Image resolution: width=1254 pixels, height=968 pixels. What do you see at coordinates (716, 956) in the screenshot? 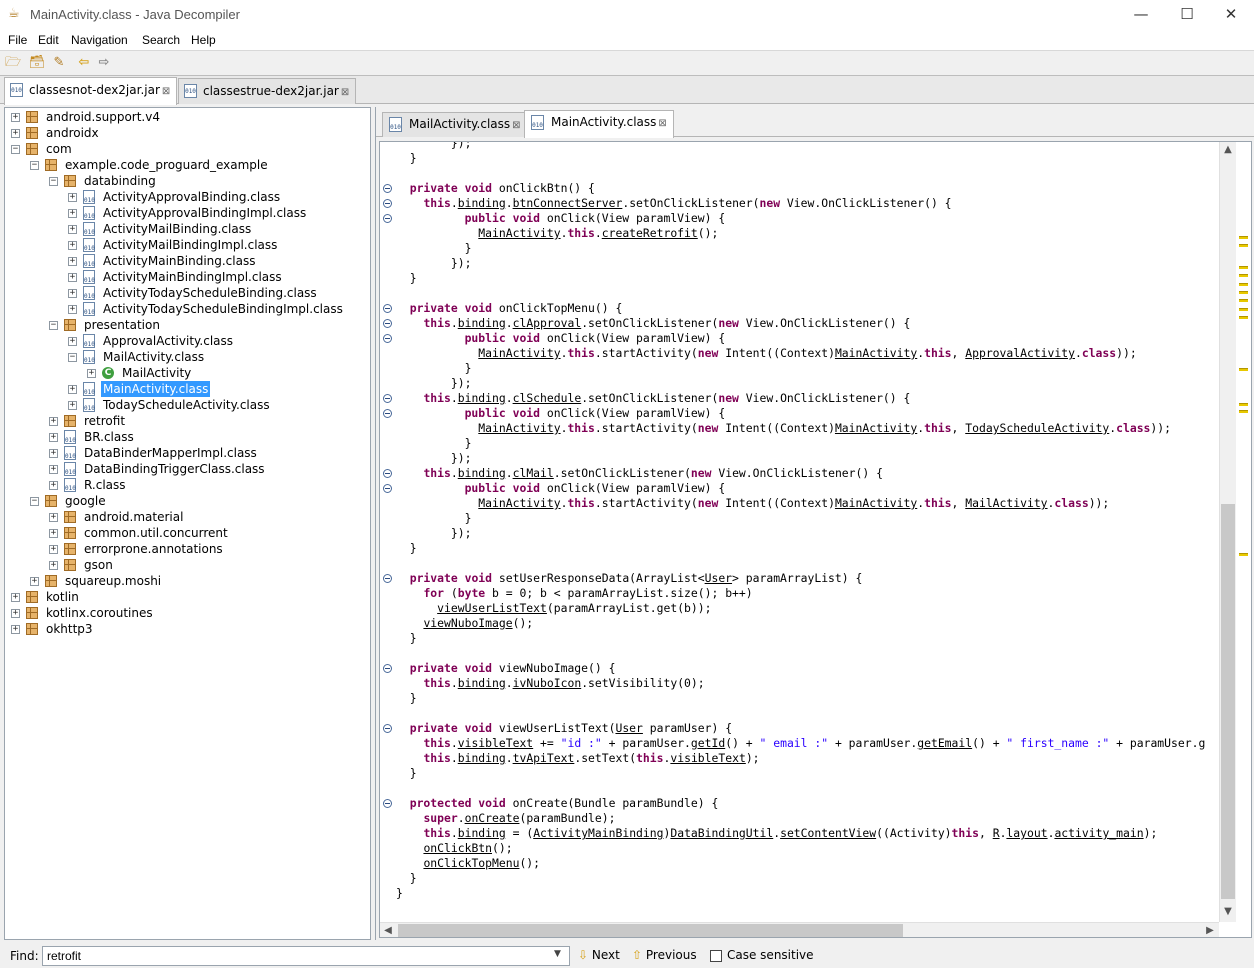
I see `case-sensitive-checkbox` at bounding box center [716, 956].